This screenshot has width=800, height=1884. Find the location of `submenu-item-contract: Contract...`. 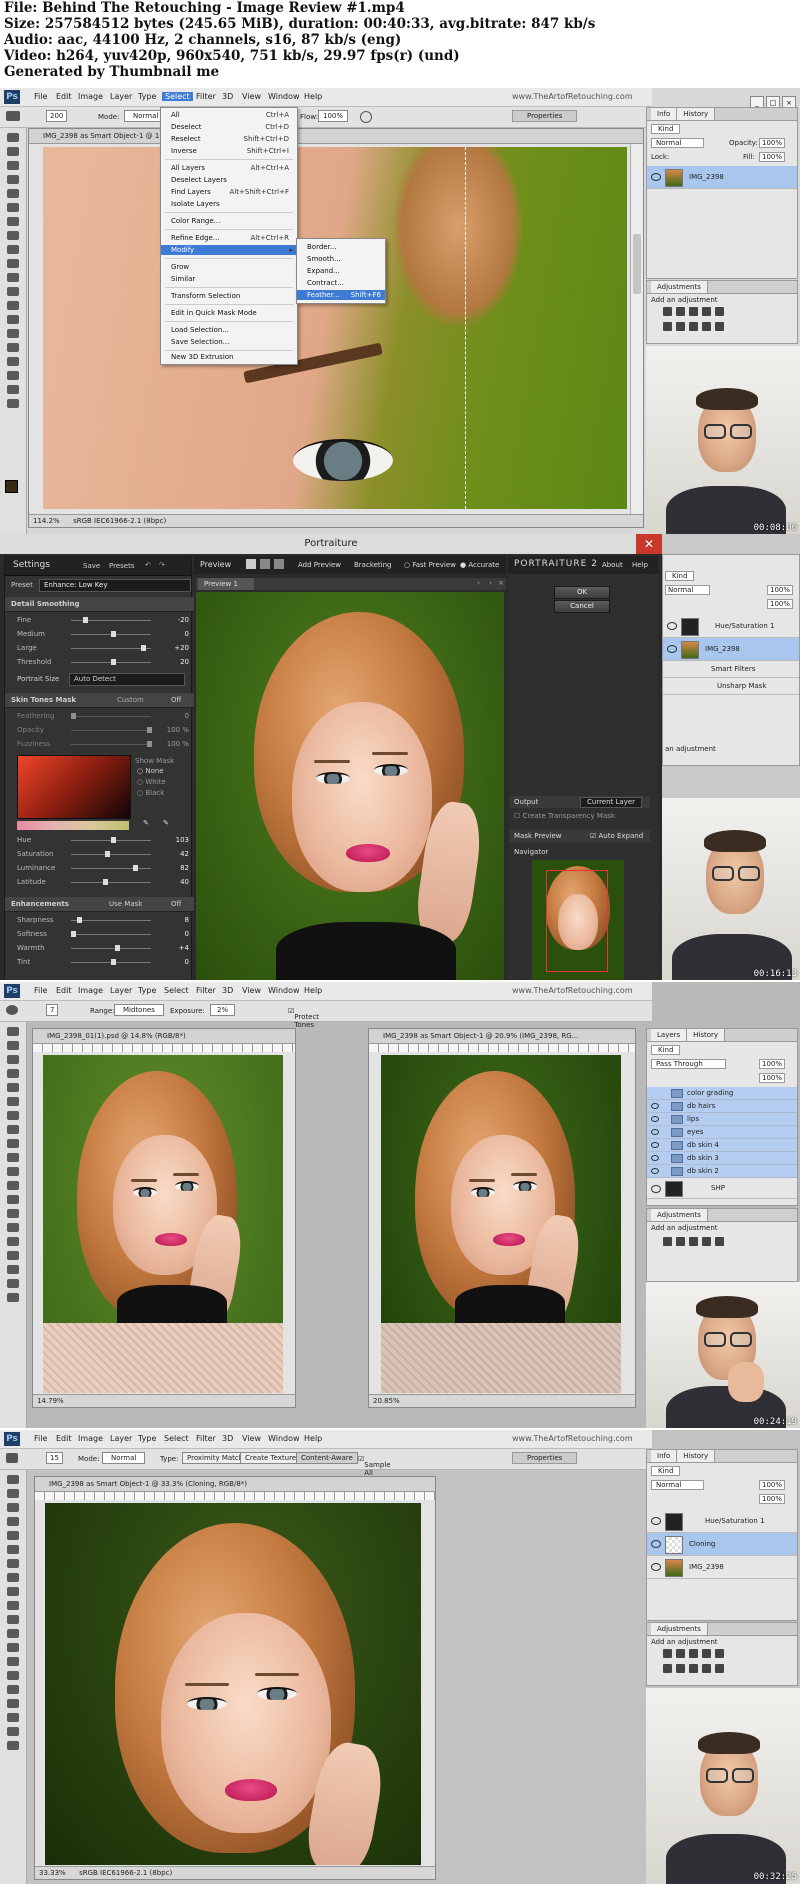

submenu-item-contract: Contract... is located at coordinates (342, 283).